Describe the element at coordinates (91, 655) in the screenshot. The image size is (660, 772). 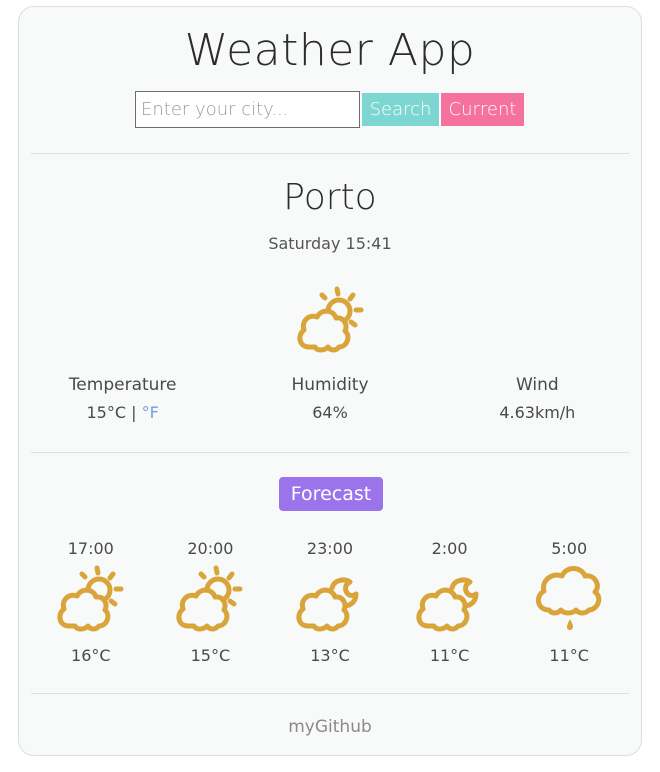
I see `forecast-temp: 16°C` at that location.